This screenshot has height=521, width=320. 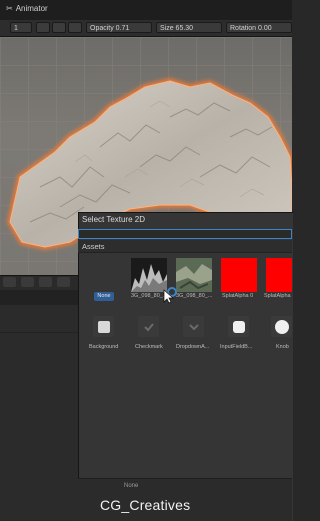 I want to click on texture-thumb-splat0, so click(x=239, y=275).